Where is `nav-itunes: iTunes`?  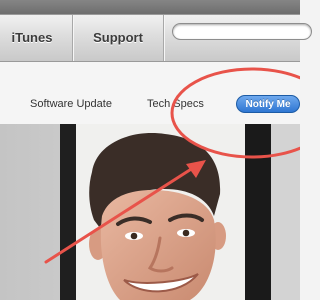
nav-itunes: iTunes is located at coordinates (32, 38).